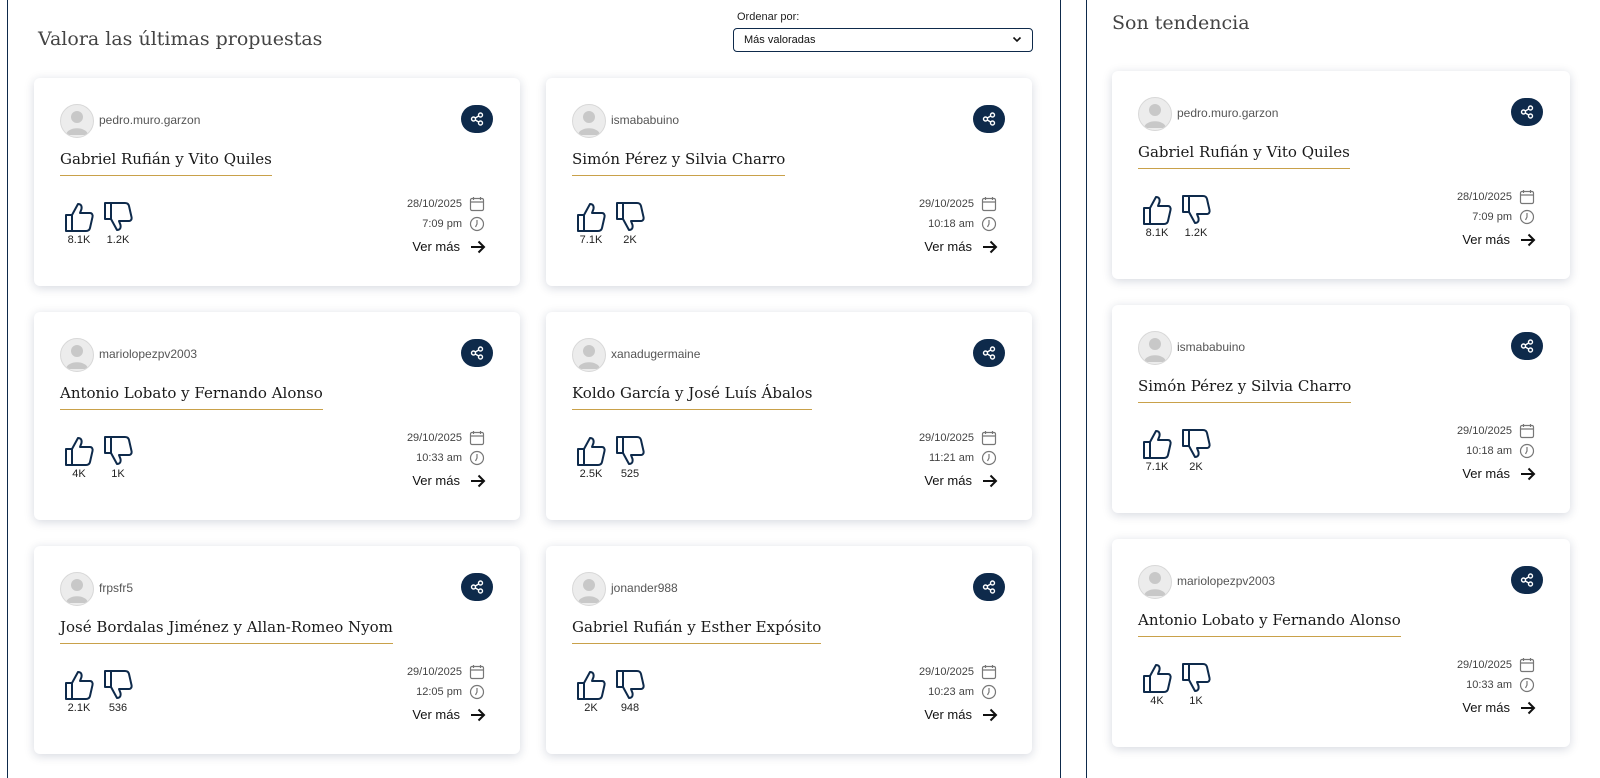 The width and height of the screenshot is (1600, 778). What do you see at coordinates (226, 631) in the screenshot?
I see `proposal-title: José Bordalas Jiménez y Allan-Romeo Nyom` at bounding box center [226, 631].